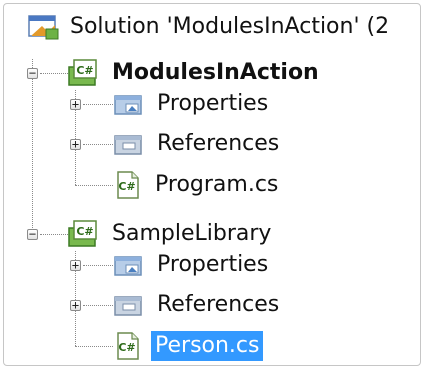  I want to click on tree-item-file-program-cs: C# Program.cs, so click(197, 185).